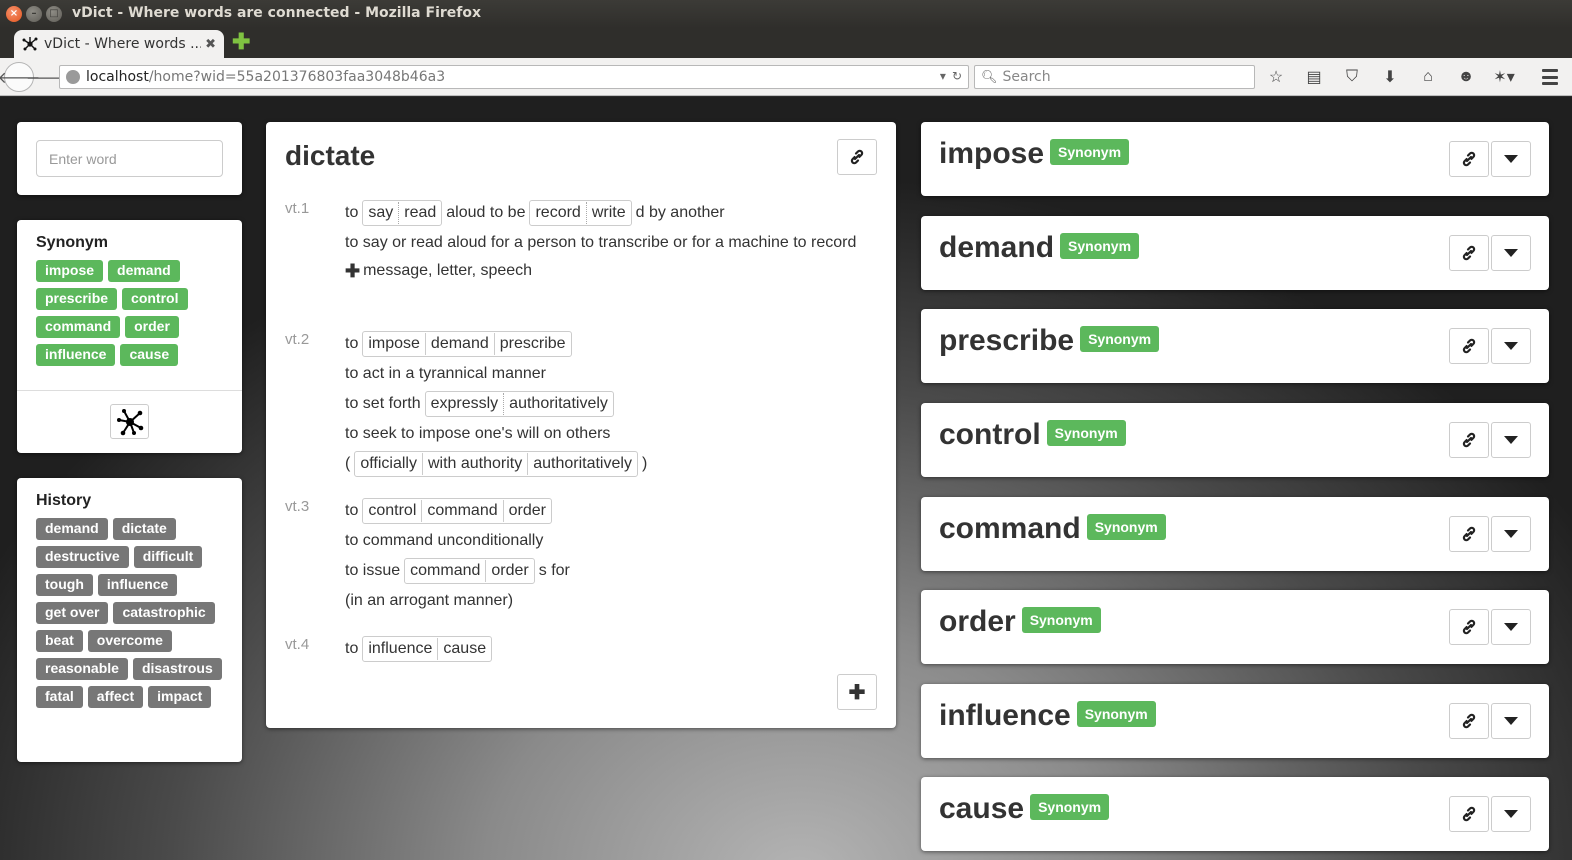  I want to click on window-maximize-button: □, so click(54, 14).